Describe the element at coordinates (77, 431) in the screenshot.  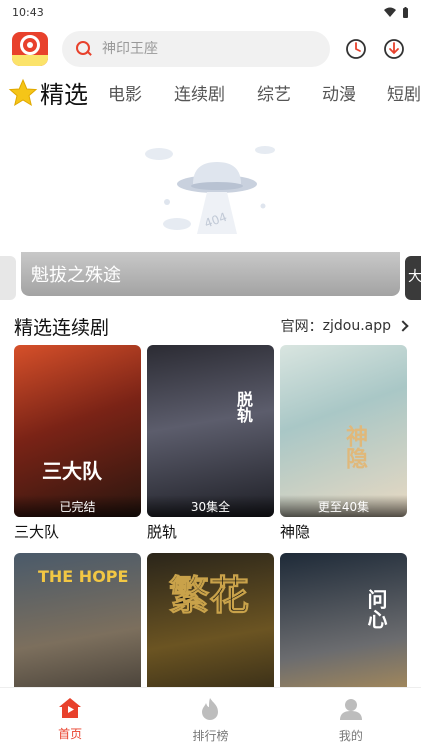
I see `drama-poster: 三大队 已完结` at that location.